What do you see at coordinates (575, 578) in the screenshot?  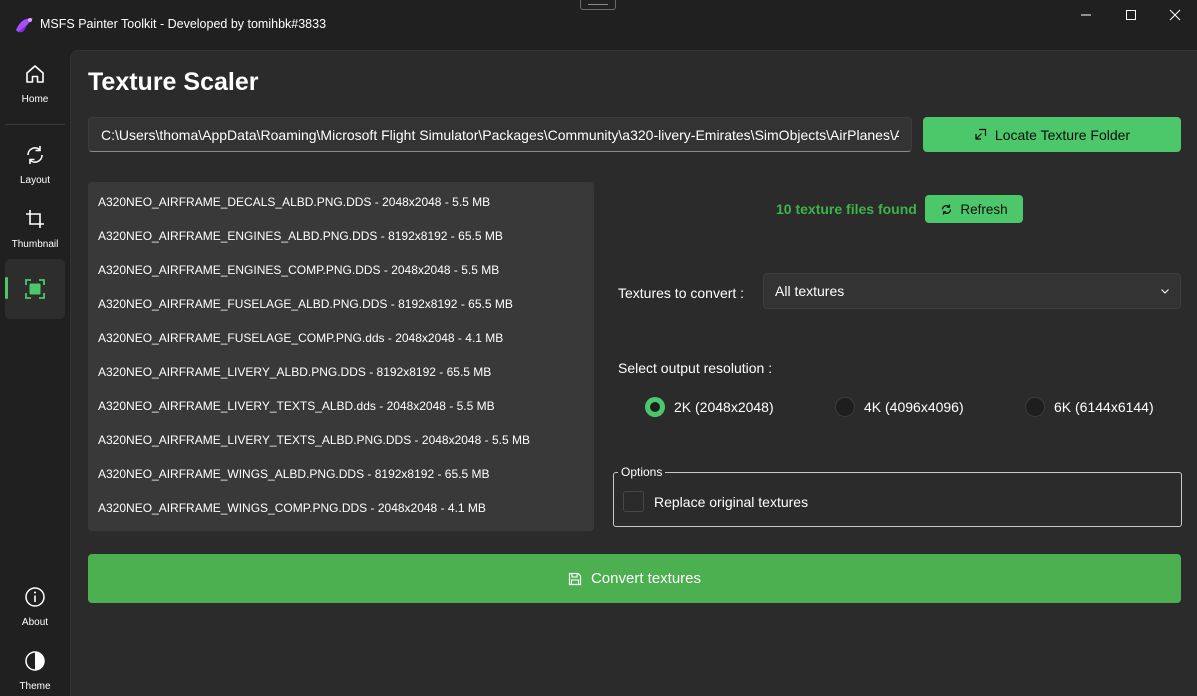 I see `save-icon` at bounding box center [575, 578].